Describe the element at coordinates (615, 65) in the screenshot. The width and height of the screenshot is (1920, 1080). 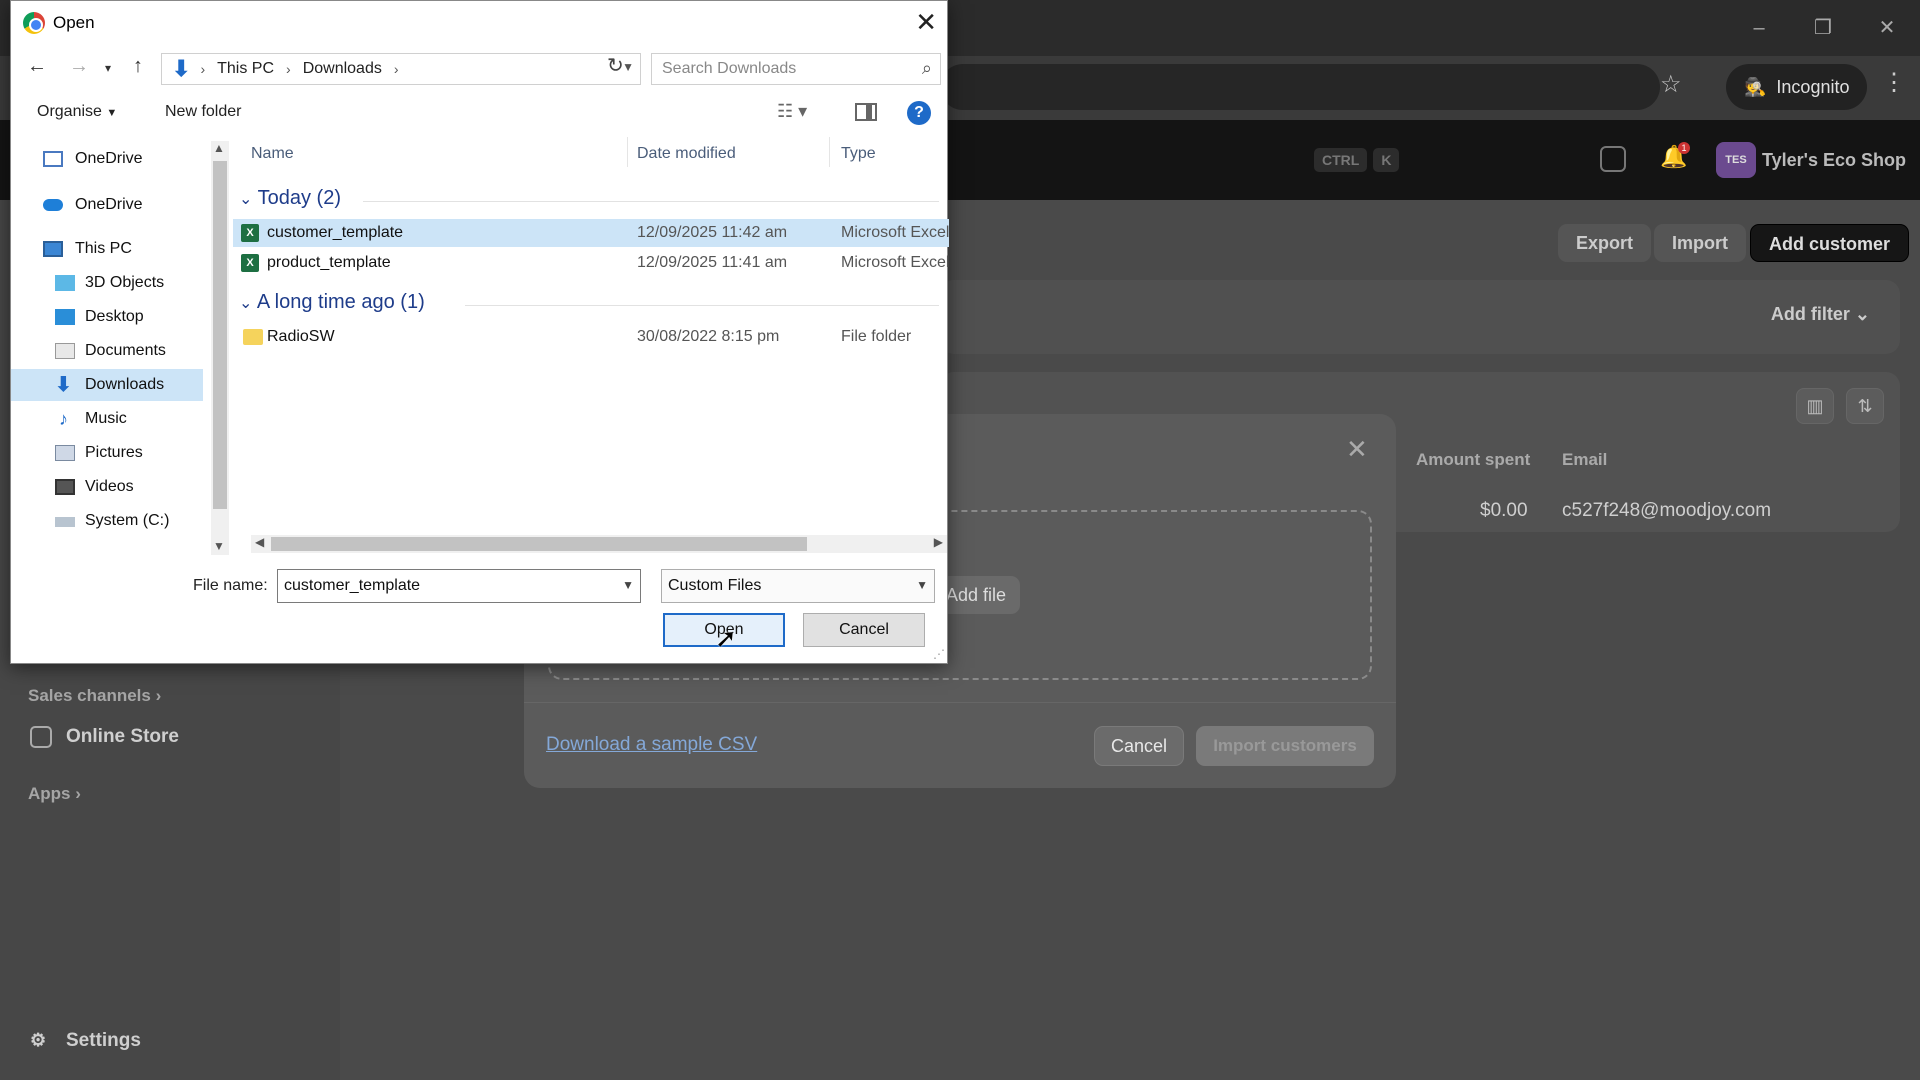
I see `refresh-icon: ↻` at that location.